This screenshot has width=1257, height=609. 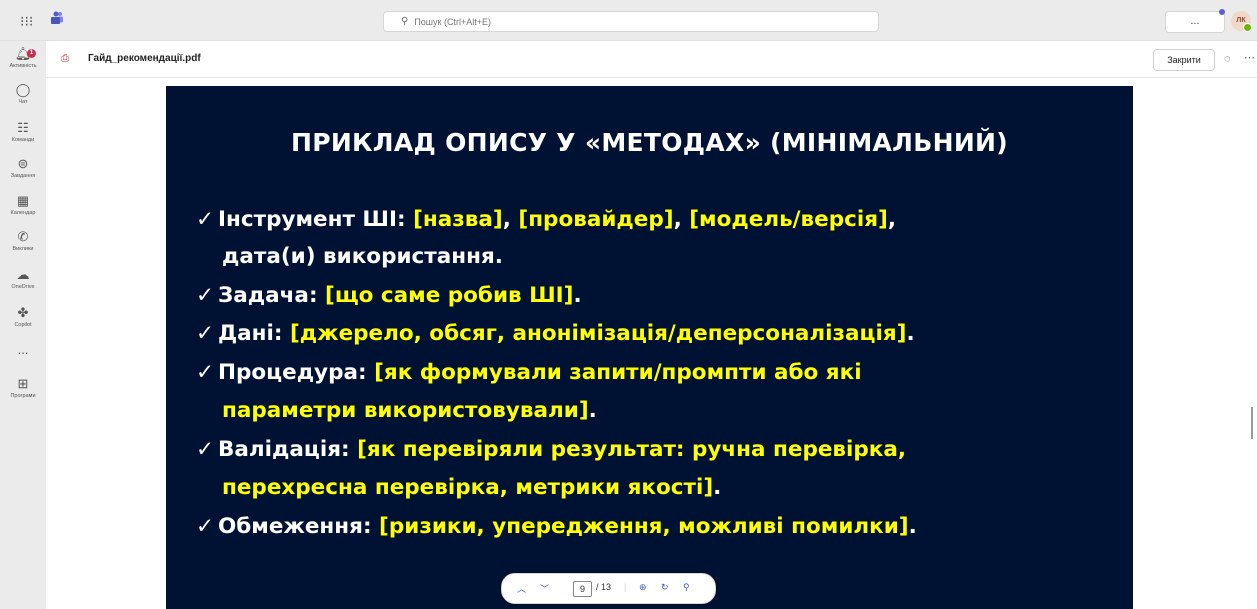 What do you see at coordinates (452, 21) in the screenshot?
I see `search-placeholder: Пошук (Ctrl+Alt+E)` at bounding box center [452, 21].